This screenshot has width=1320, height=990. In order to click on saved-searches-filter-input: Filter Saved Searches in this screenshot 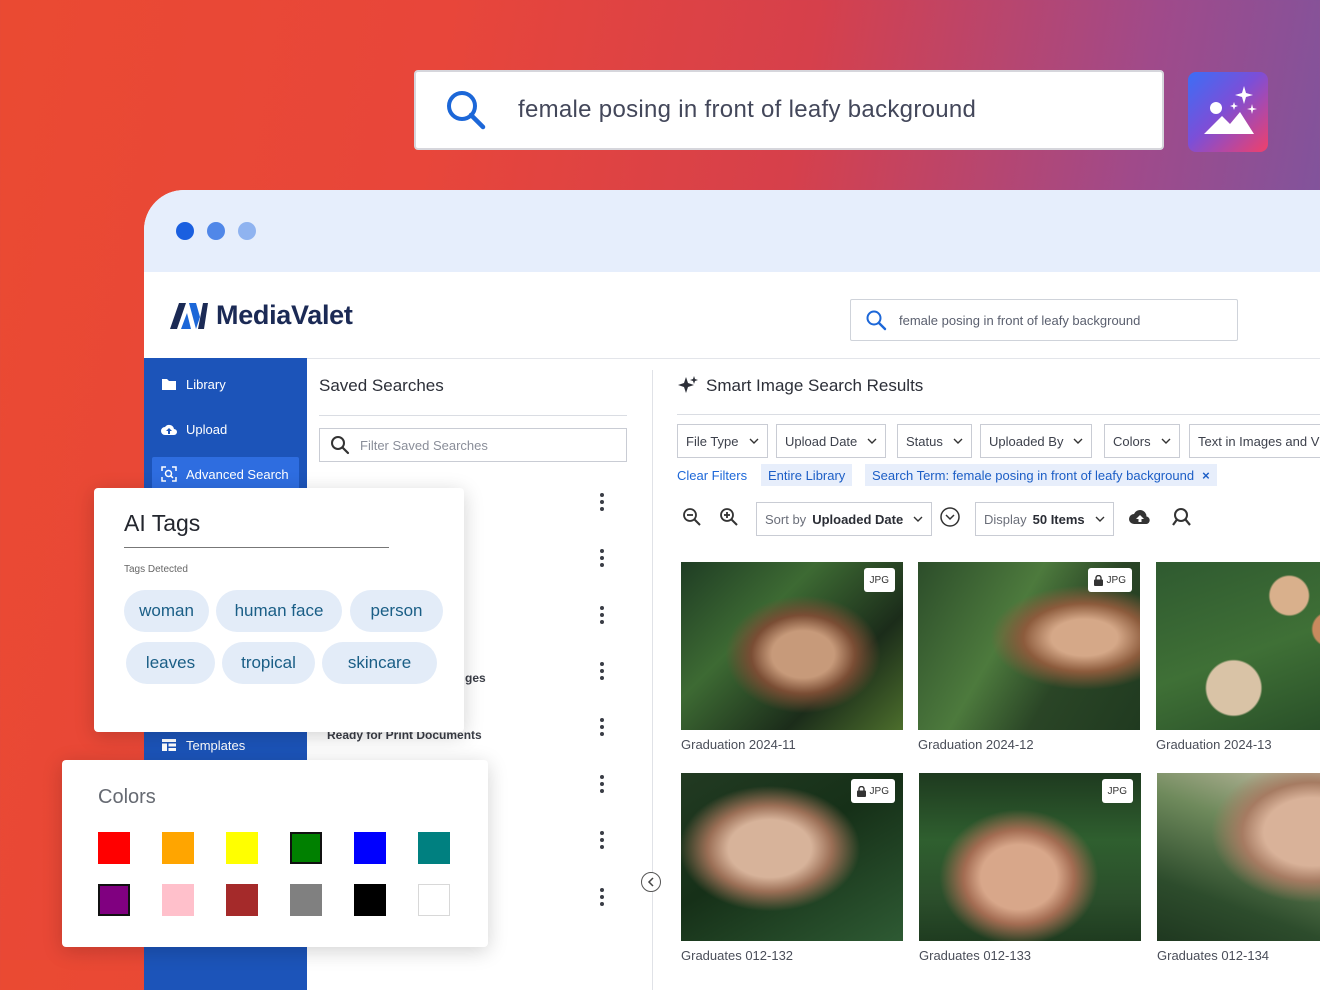, I will do `click(473, 445)`.